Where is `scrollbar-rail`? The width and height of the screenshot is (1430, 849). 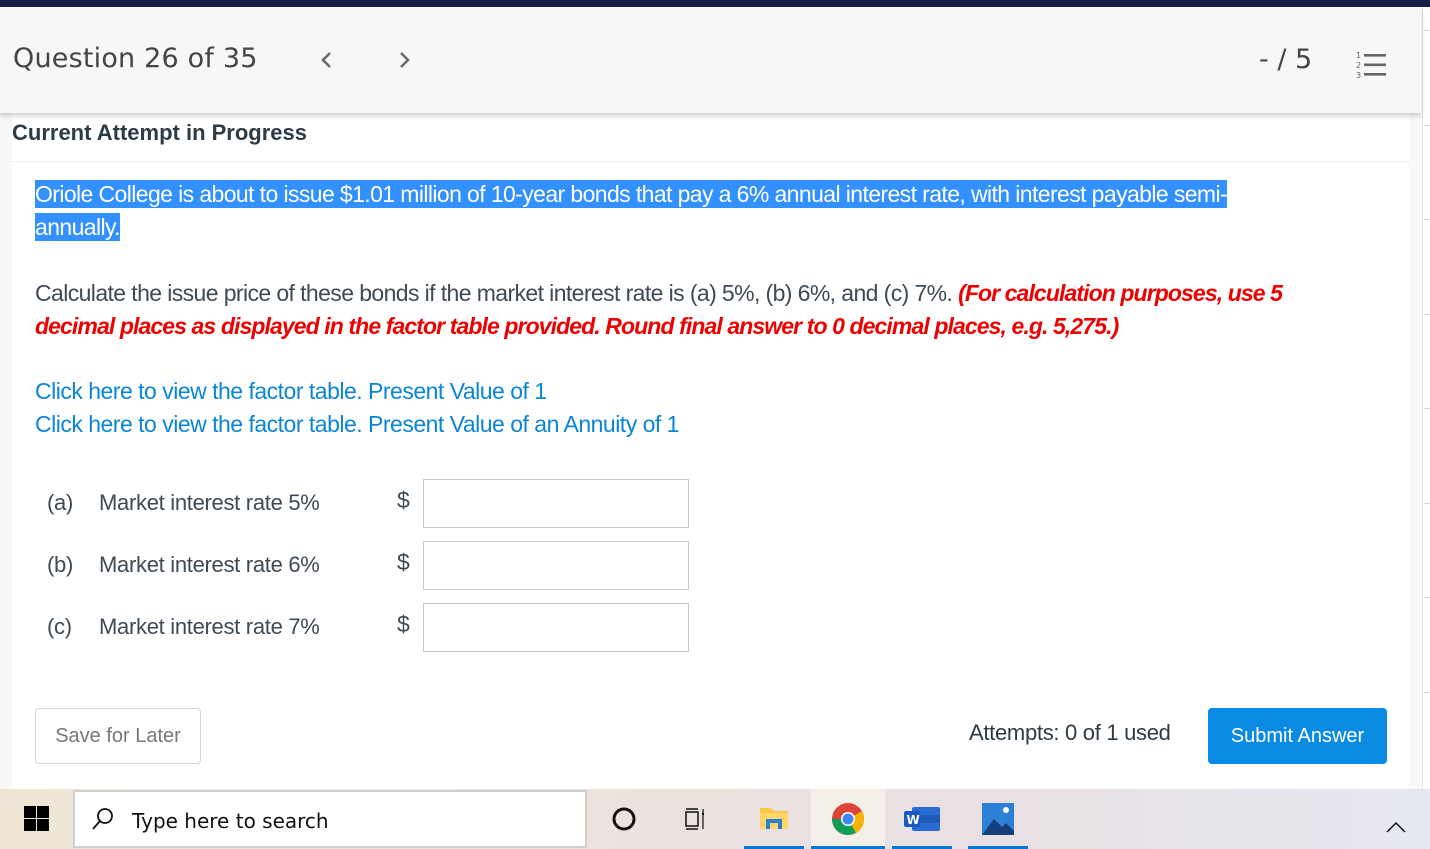 scrollbar-rail is located at coordinates (1426, 398).